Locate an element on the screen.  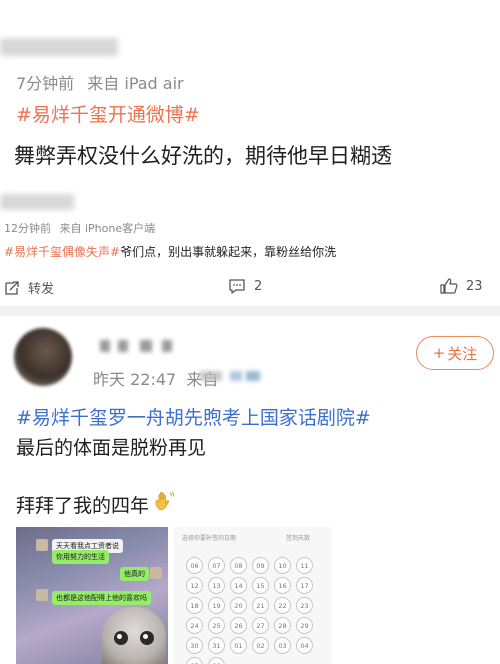
follow-button: + 关注 is located at coordinates (455, 353).